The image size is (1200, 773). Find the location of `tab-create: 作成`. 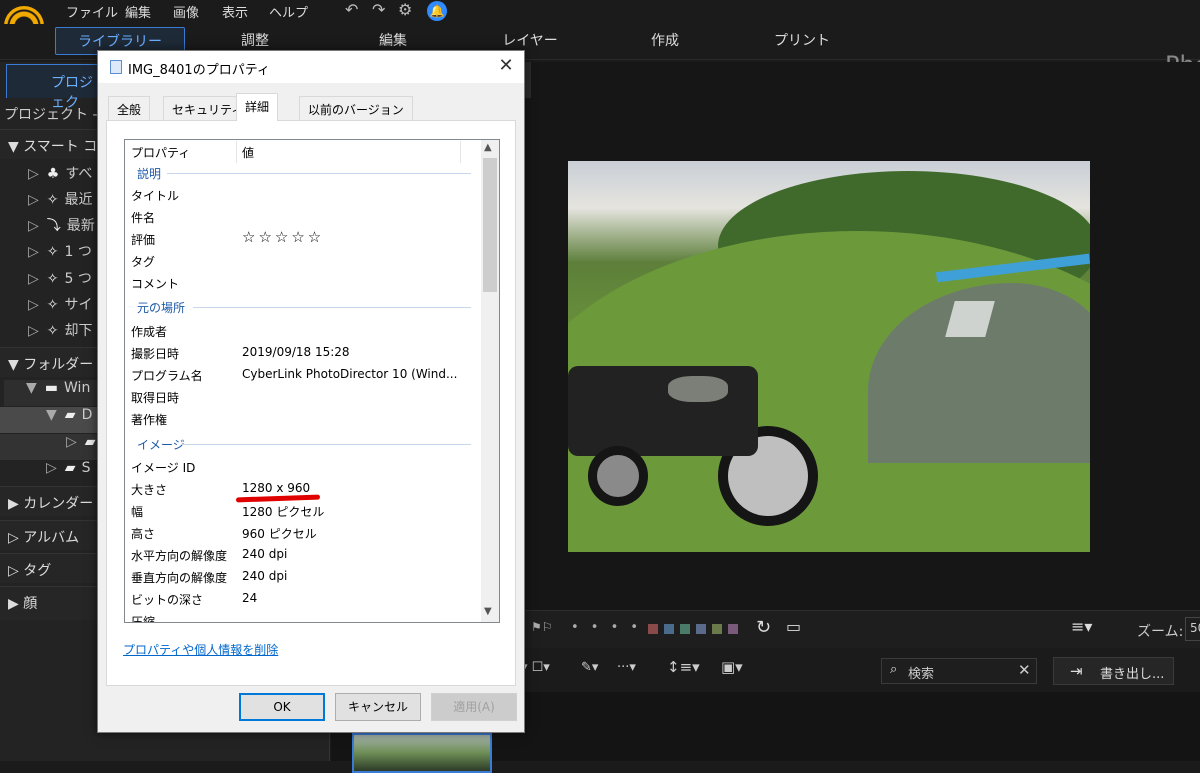

tab-create: 作成 is located at coordinates (665, 41).